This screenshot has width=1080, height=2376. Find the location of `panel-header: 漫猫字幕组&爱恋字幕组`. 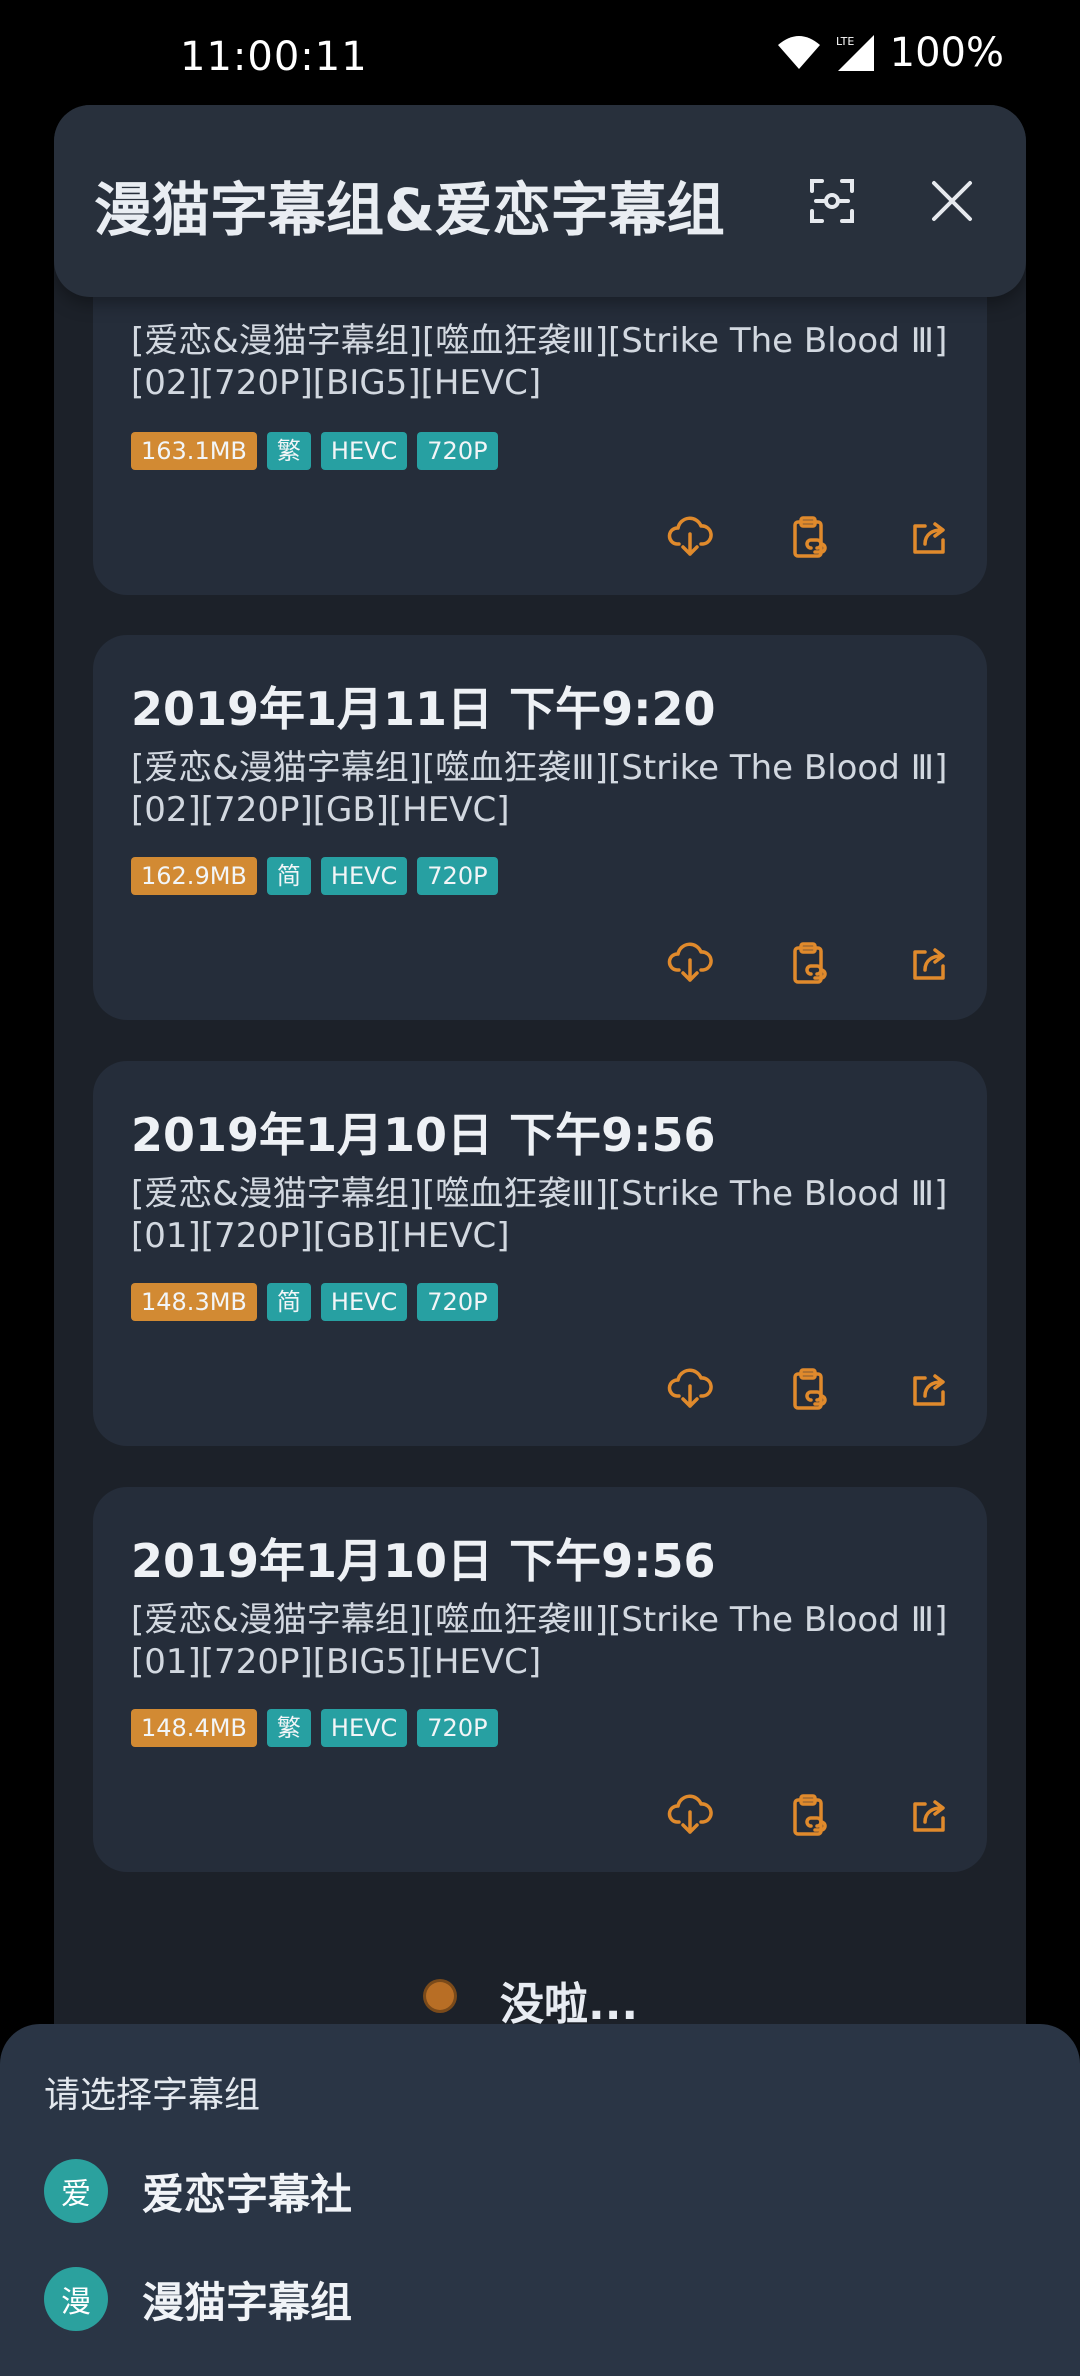

panel-header: 漫猫字幕组&爱恋字幕组 is located at coordinates (540, 201).